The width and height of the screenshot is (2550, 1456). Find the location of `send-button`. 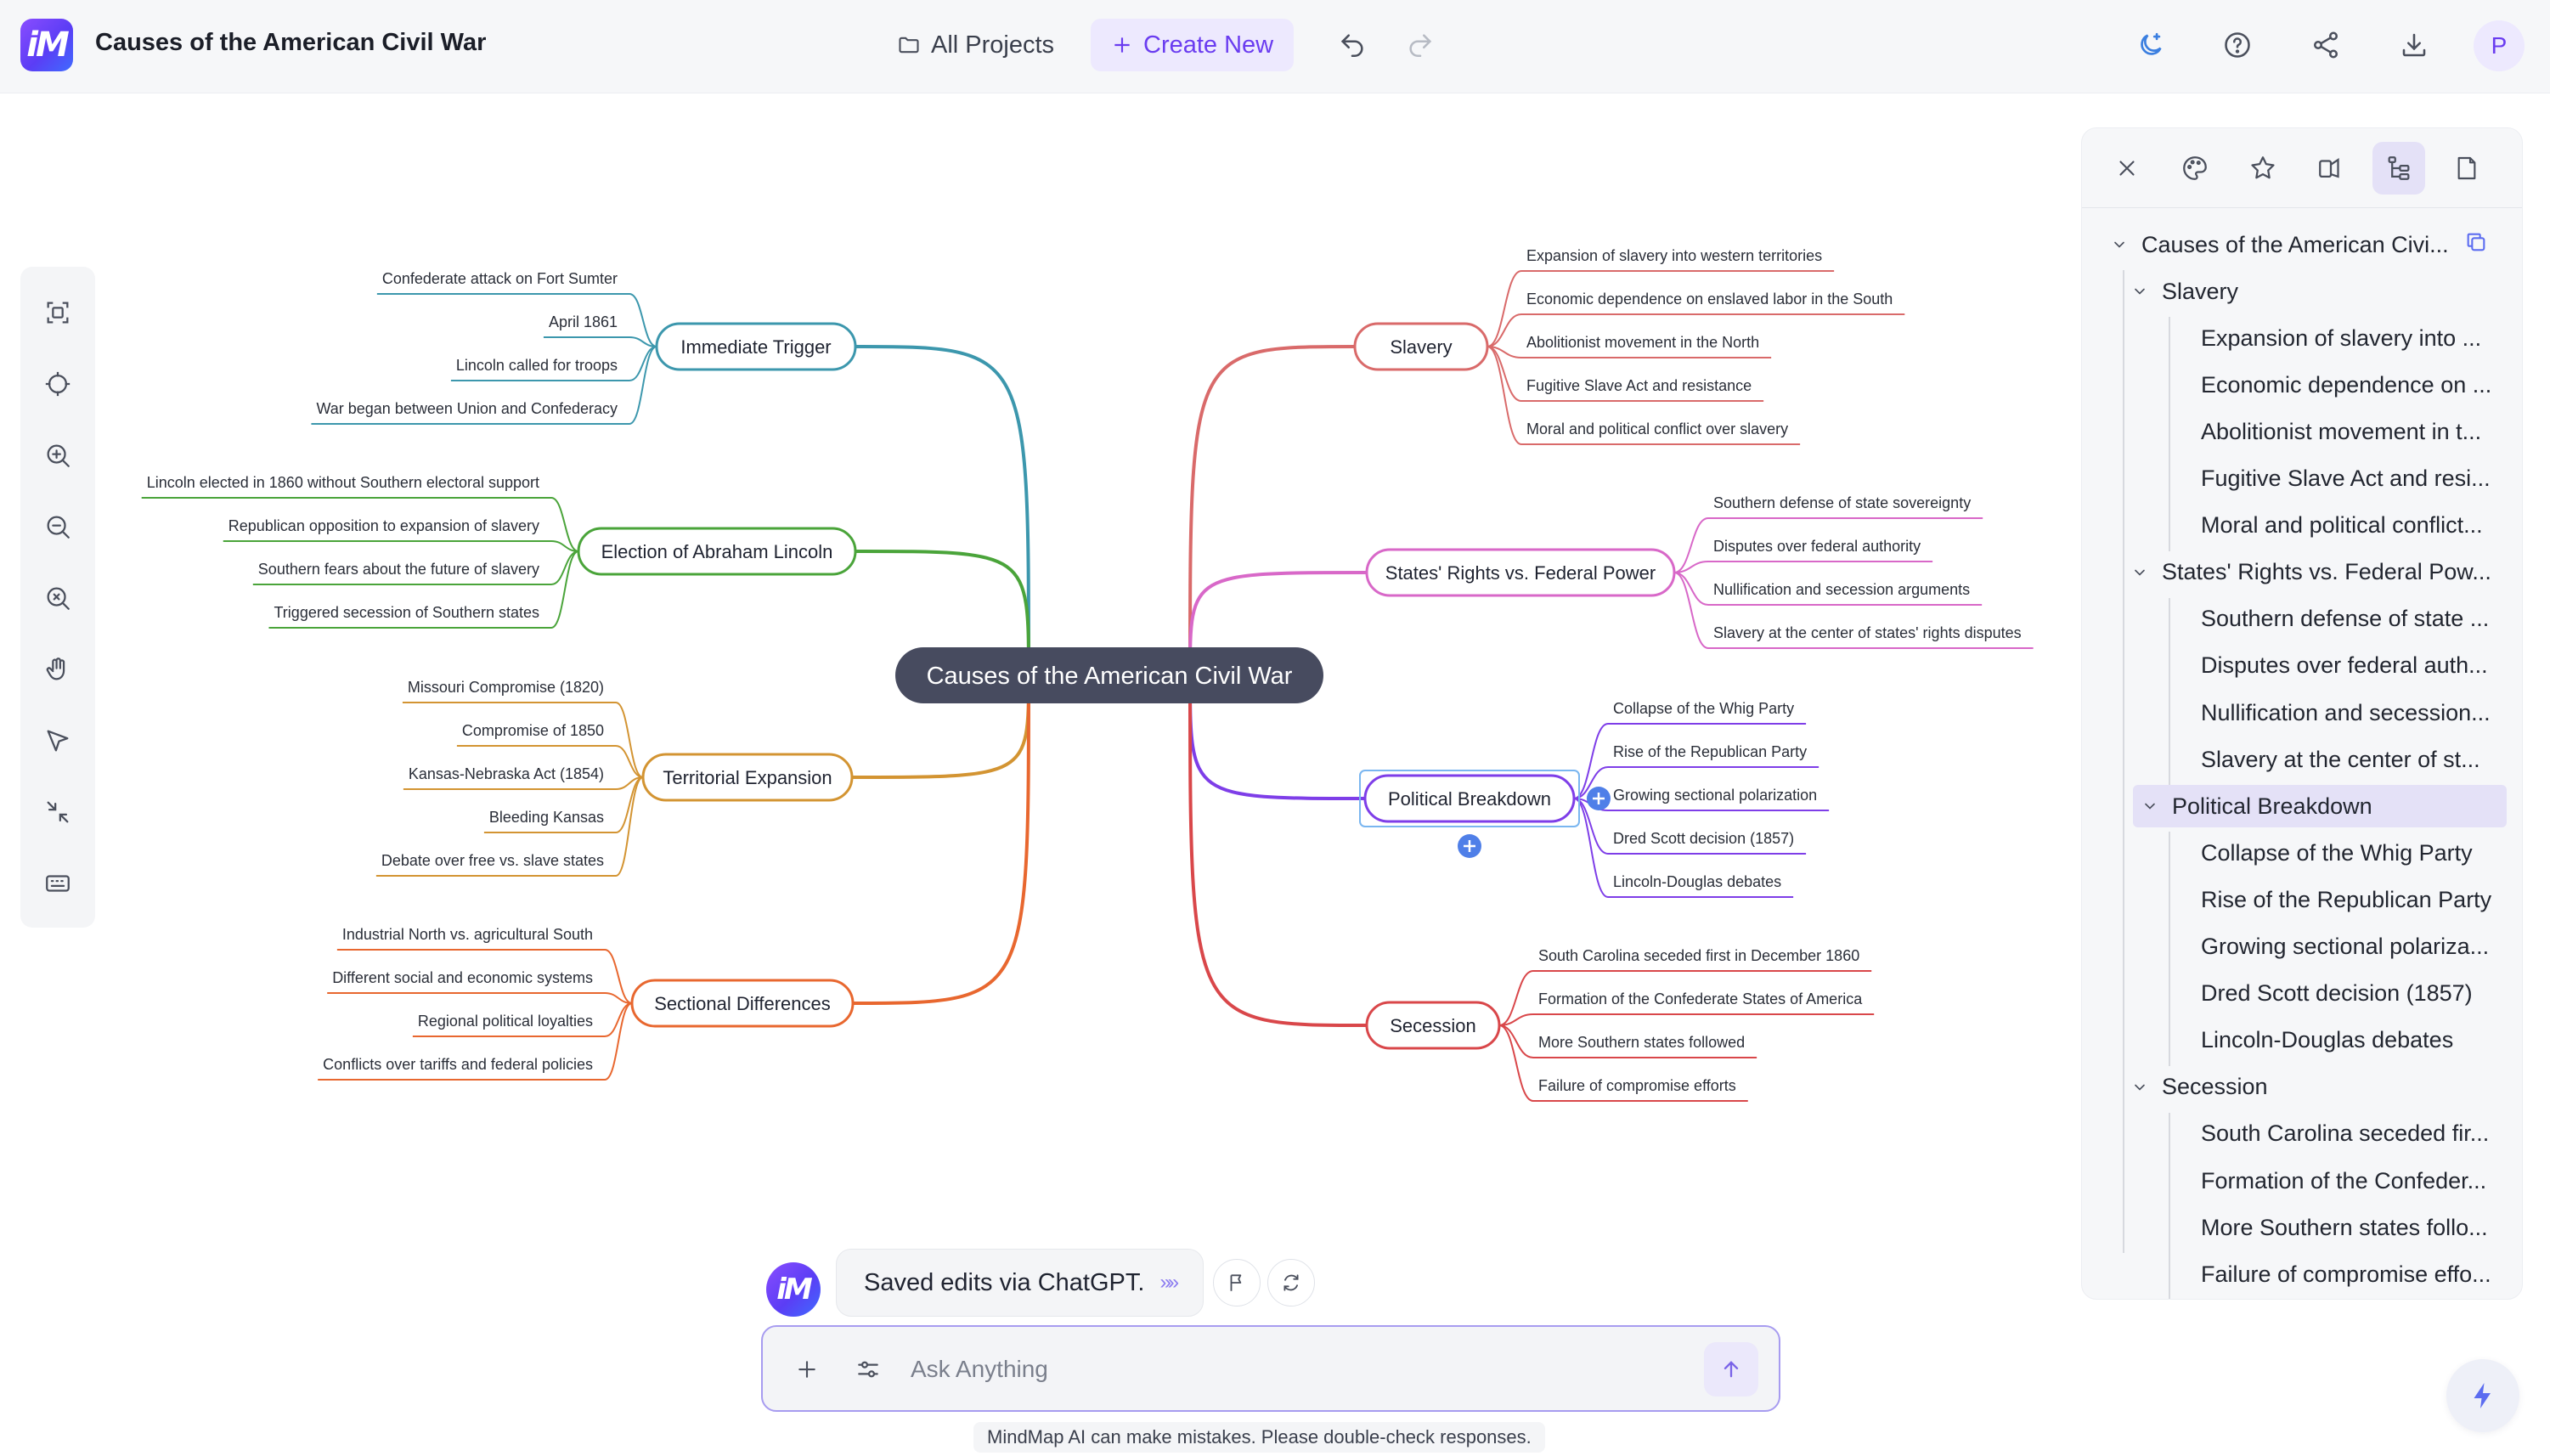

send-button is located at coordinates (1731, 1369).